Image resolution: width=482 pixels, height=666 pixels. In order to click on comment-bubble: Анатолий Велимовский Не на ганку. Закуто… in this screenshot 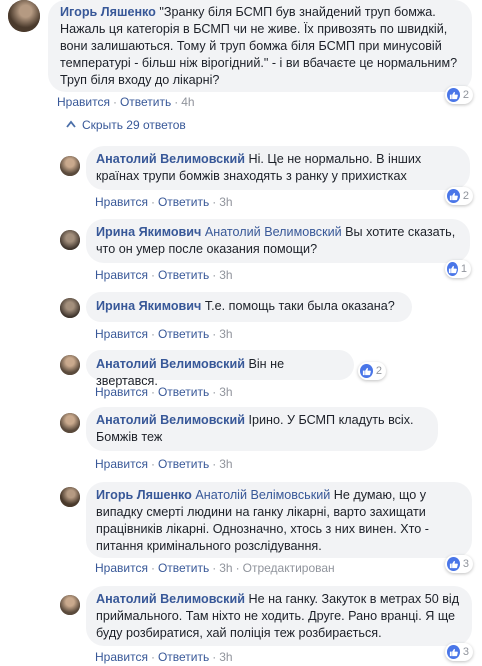, I will do `click(279, 616)`.